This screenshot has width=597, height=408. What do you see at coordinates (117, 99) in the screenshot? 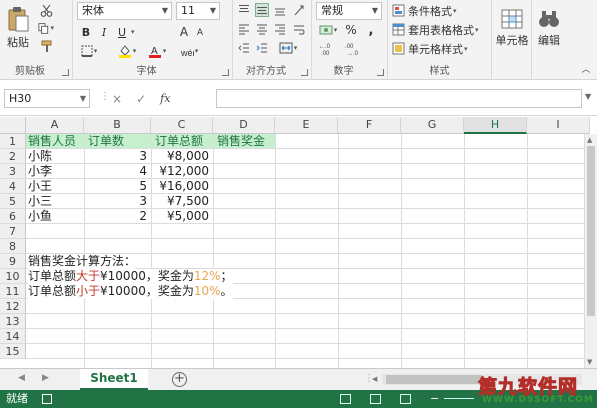
I see `cancel-icon: ×` at bounding box center [117, 99].